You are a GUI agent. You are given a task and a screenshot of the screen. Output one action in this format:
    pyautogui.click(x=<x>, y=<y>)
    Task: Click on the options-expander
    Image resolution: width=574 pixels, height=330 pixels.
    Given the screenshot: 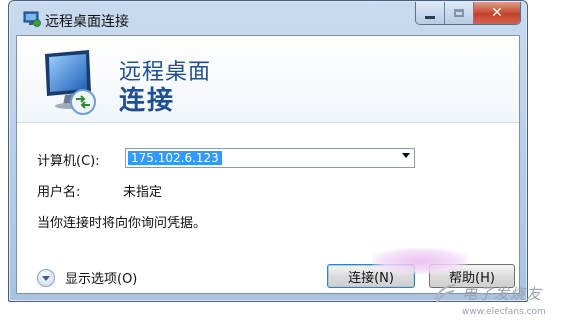 What is the action you would take?
    pyautogui.click(x=46, y=277)
    